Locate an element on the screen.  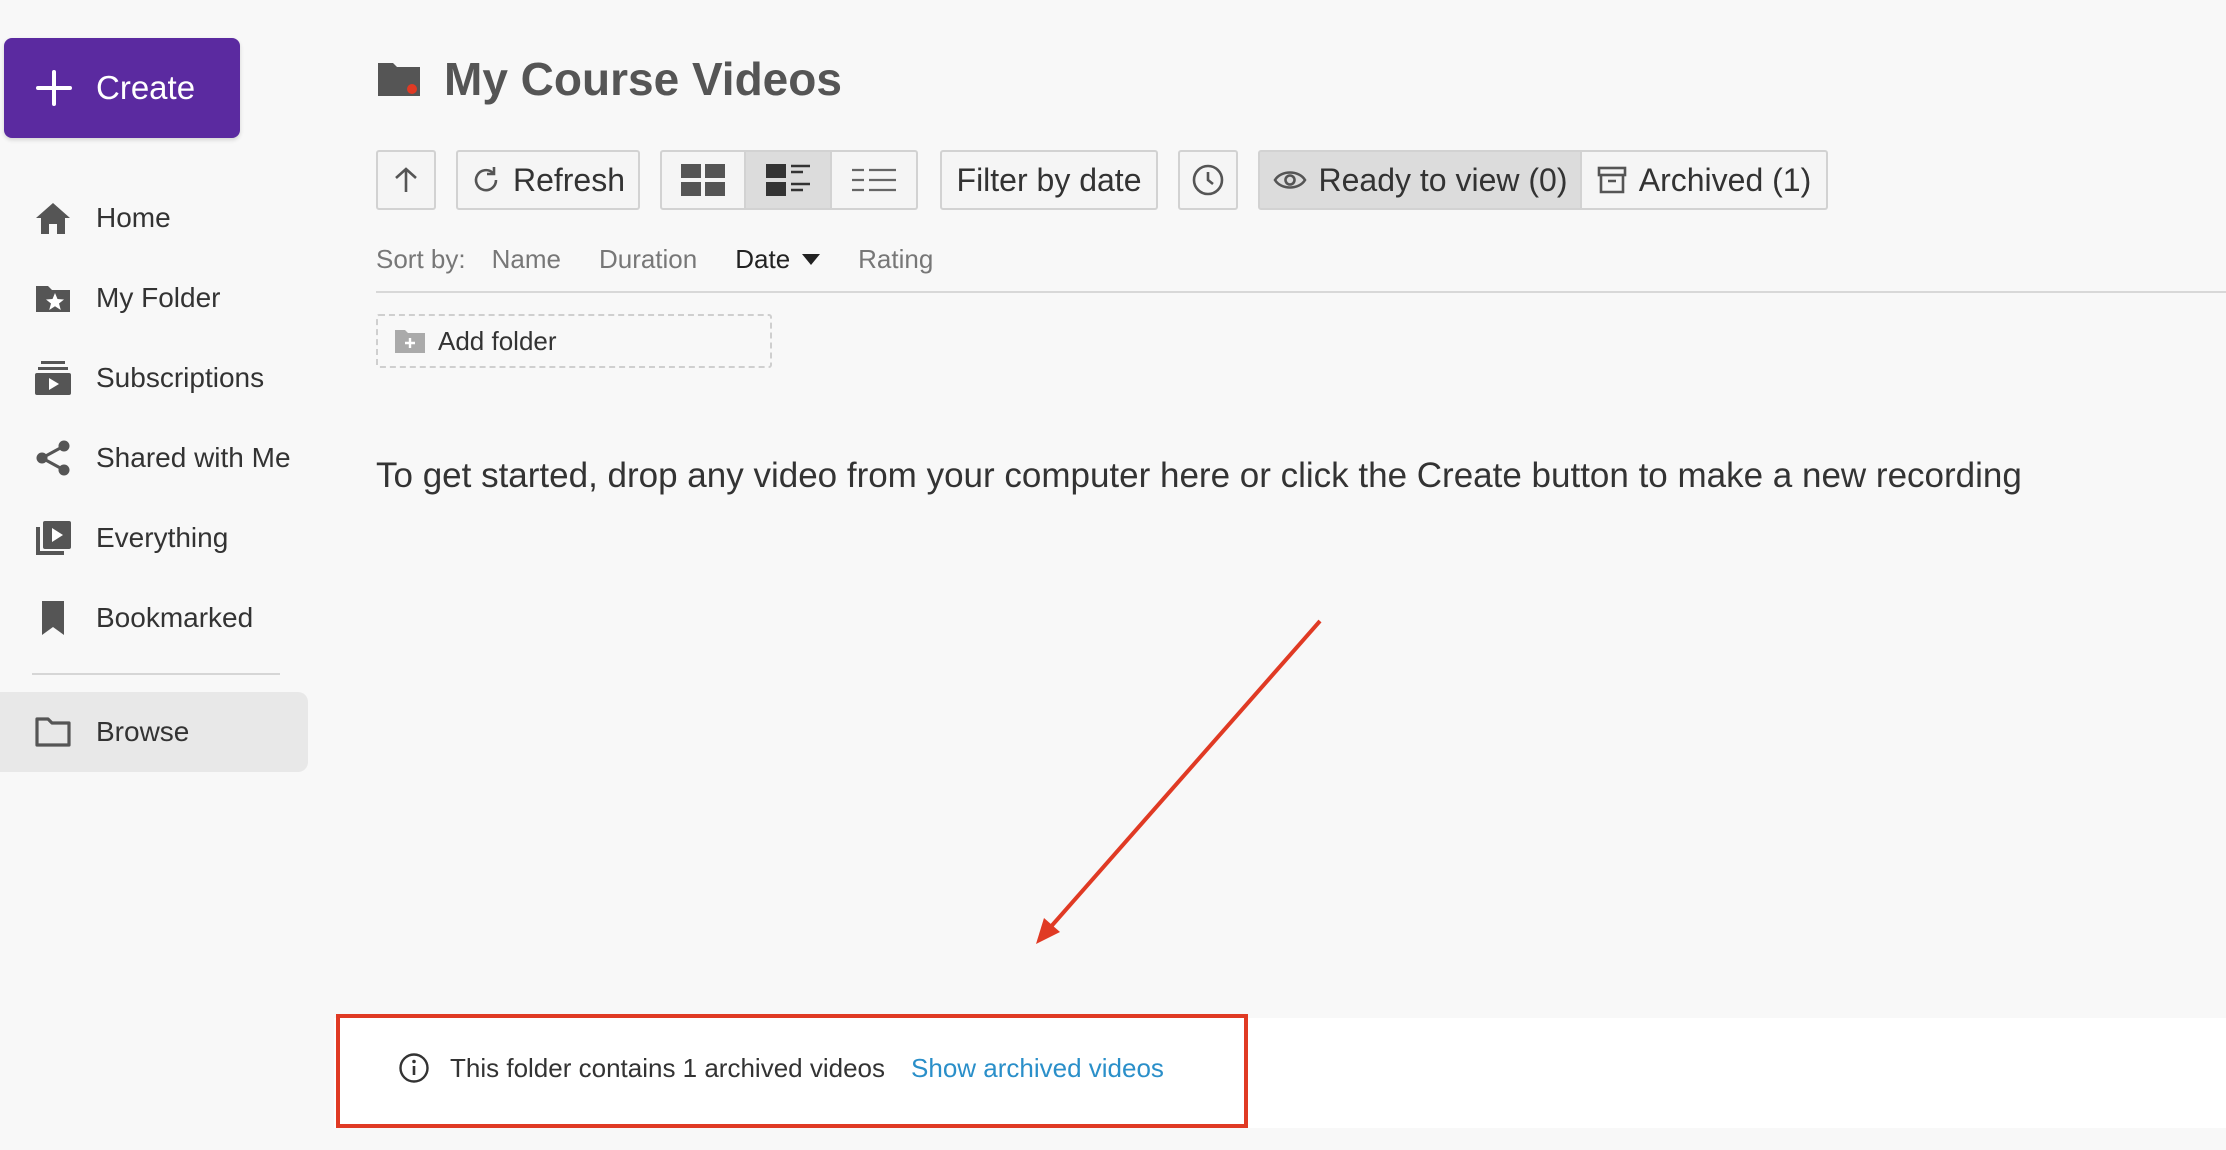
plus-icon is located at coordinates (54, 88).